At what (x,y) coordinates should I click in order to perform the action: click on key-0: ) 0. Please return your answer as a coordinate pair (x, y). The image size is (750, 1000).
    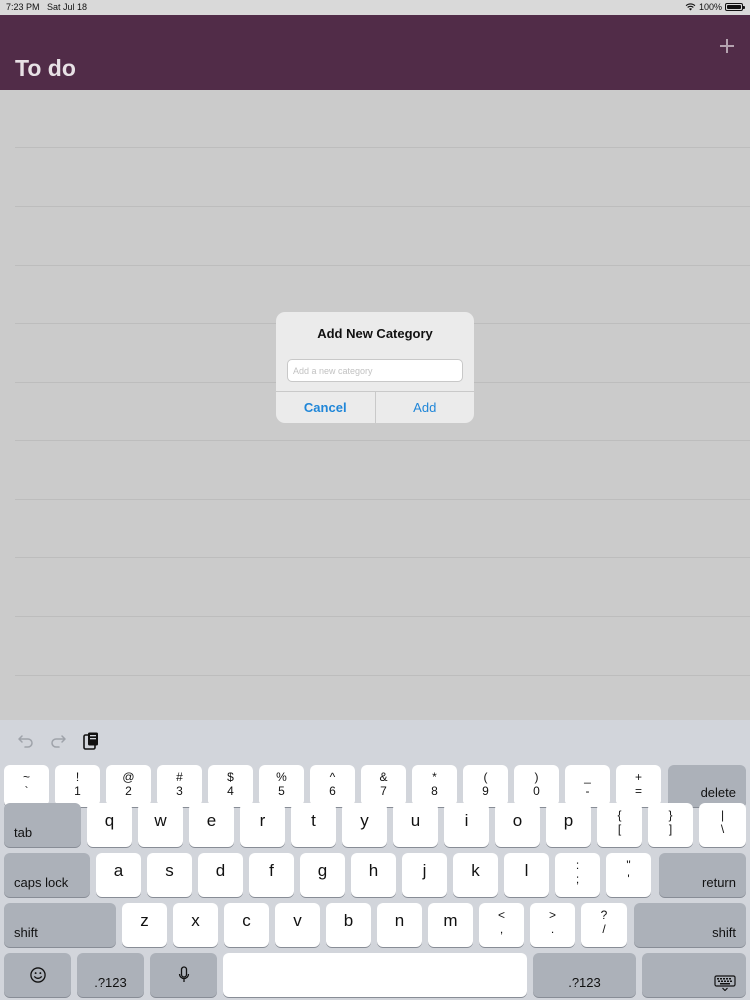
    Looking at the image, I should click on (536, 786).